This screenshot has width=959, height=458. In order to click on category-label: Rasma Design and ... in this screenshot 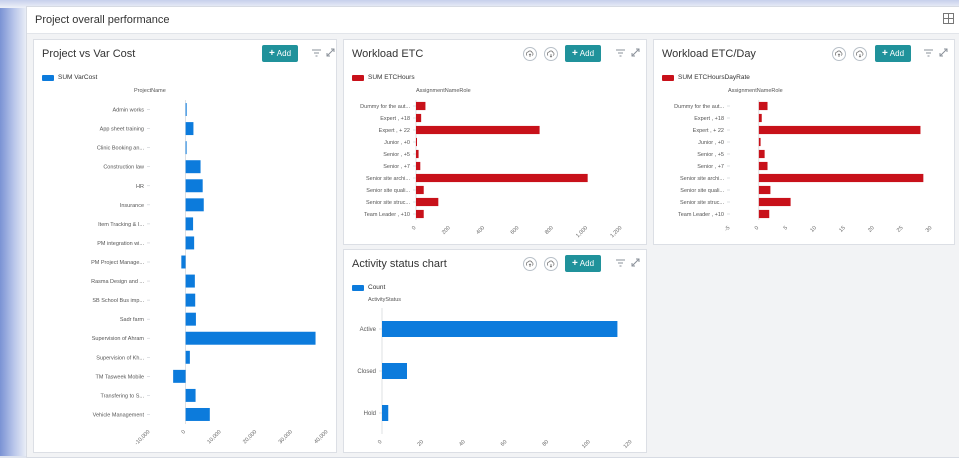, I will do `click(117, 282)`.